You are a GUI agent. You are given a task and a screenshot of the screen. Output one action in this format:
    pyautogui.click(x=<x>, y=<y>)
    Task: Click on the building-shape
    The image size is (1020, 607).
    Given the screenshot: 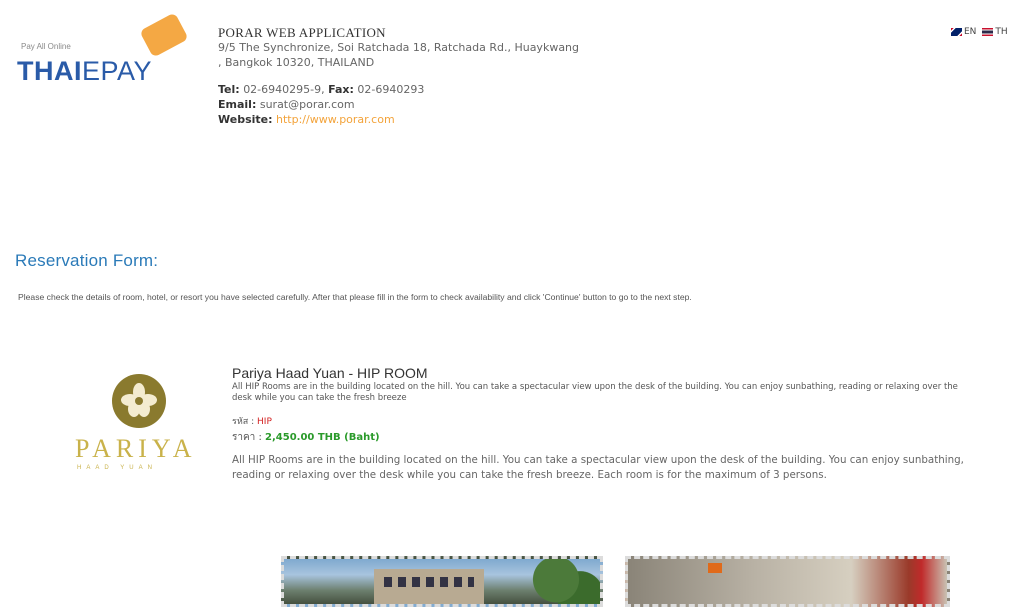 What is the action you would take?
    pyautogui.click(x=429, y=586)
    